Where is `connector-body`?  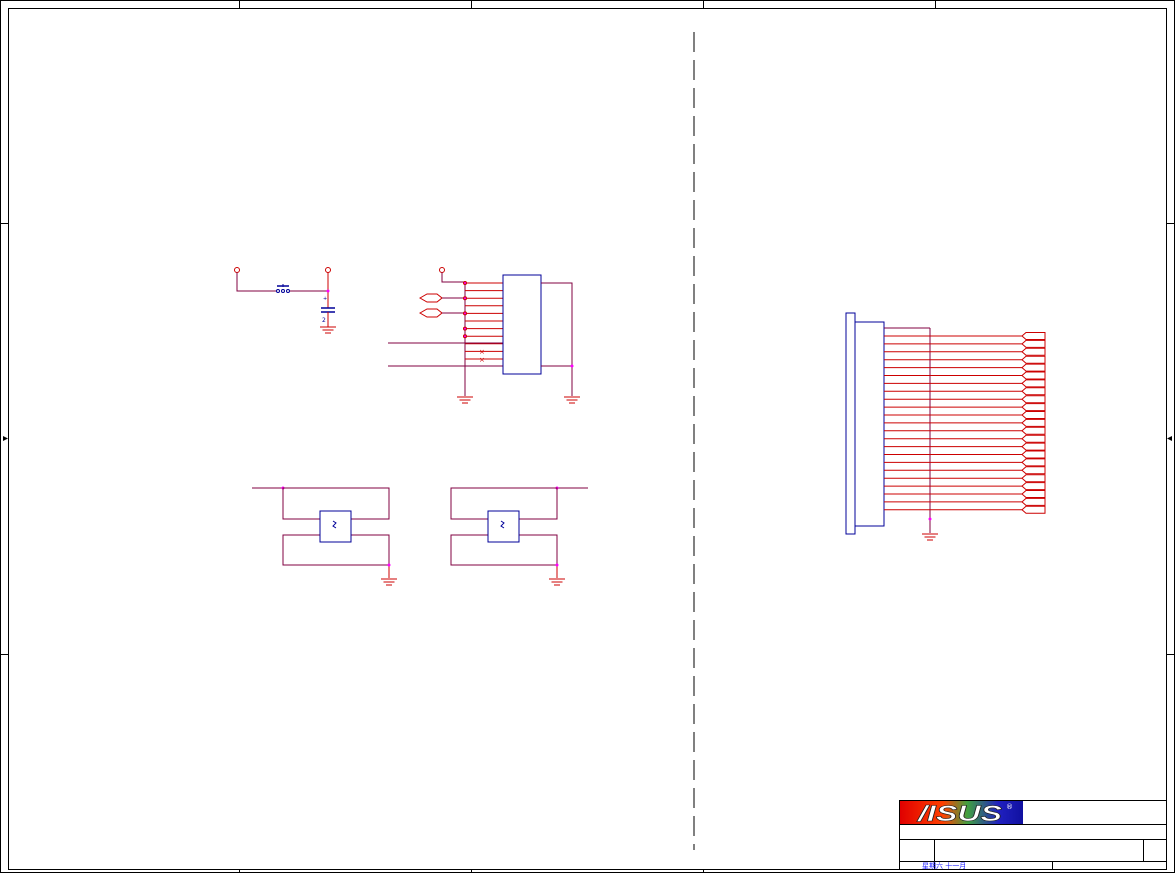
connector-body is located at coordinates (869, 424).